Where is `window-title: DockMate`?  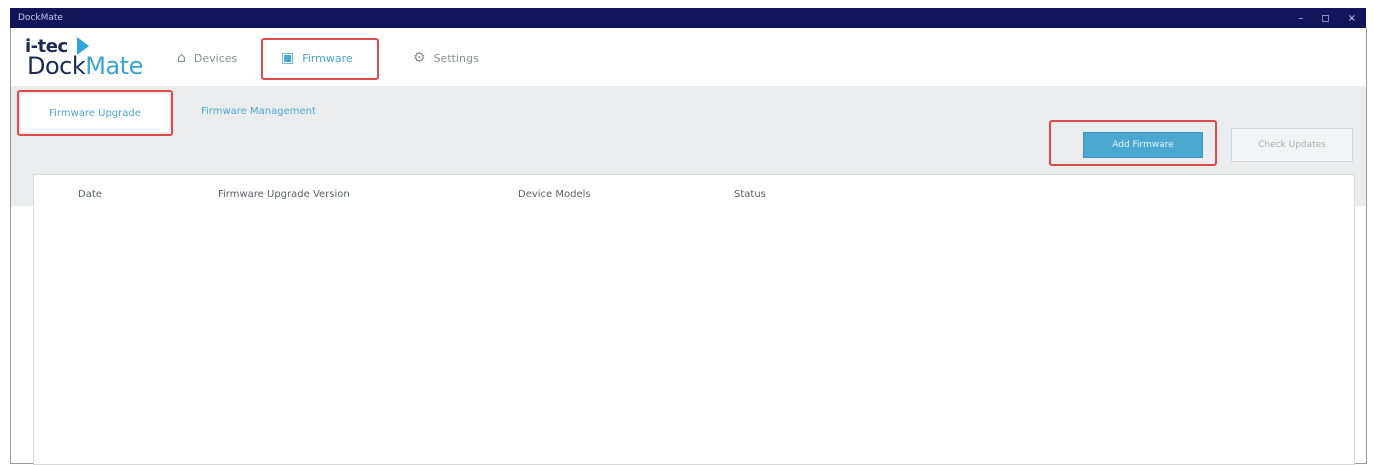
window-title: DockMate is located at coordinates (40, 18).